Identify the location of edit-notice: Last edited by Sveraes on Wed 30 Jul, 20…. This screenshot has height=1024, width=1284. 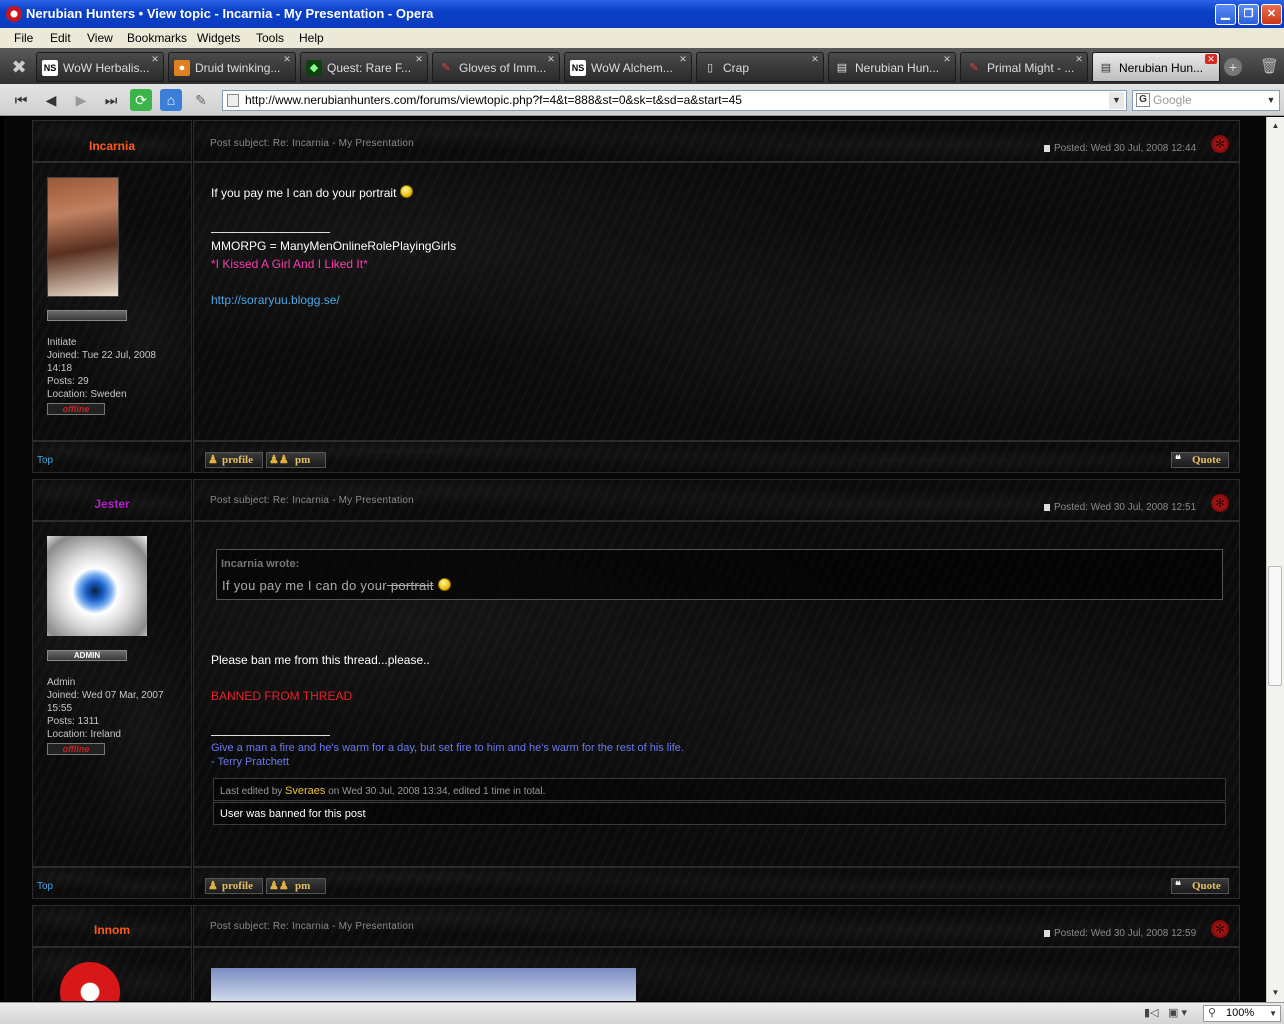
(719, 789).